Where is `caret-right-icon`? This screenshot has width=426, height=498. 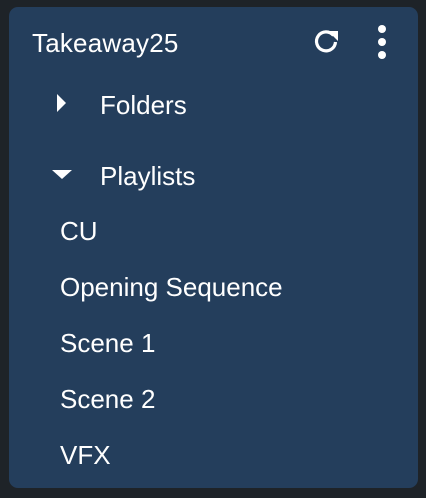
caret-right-icon is located at coordinates (61, 103).